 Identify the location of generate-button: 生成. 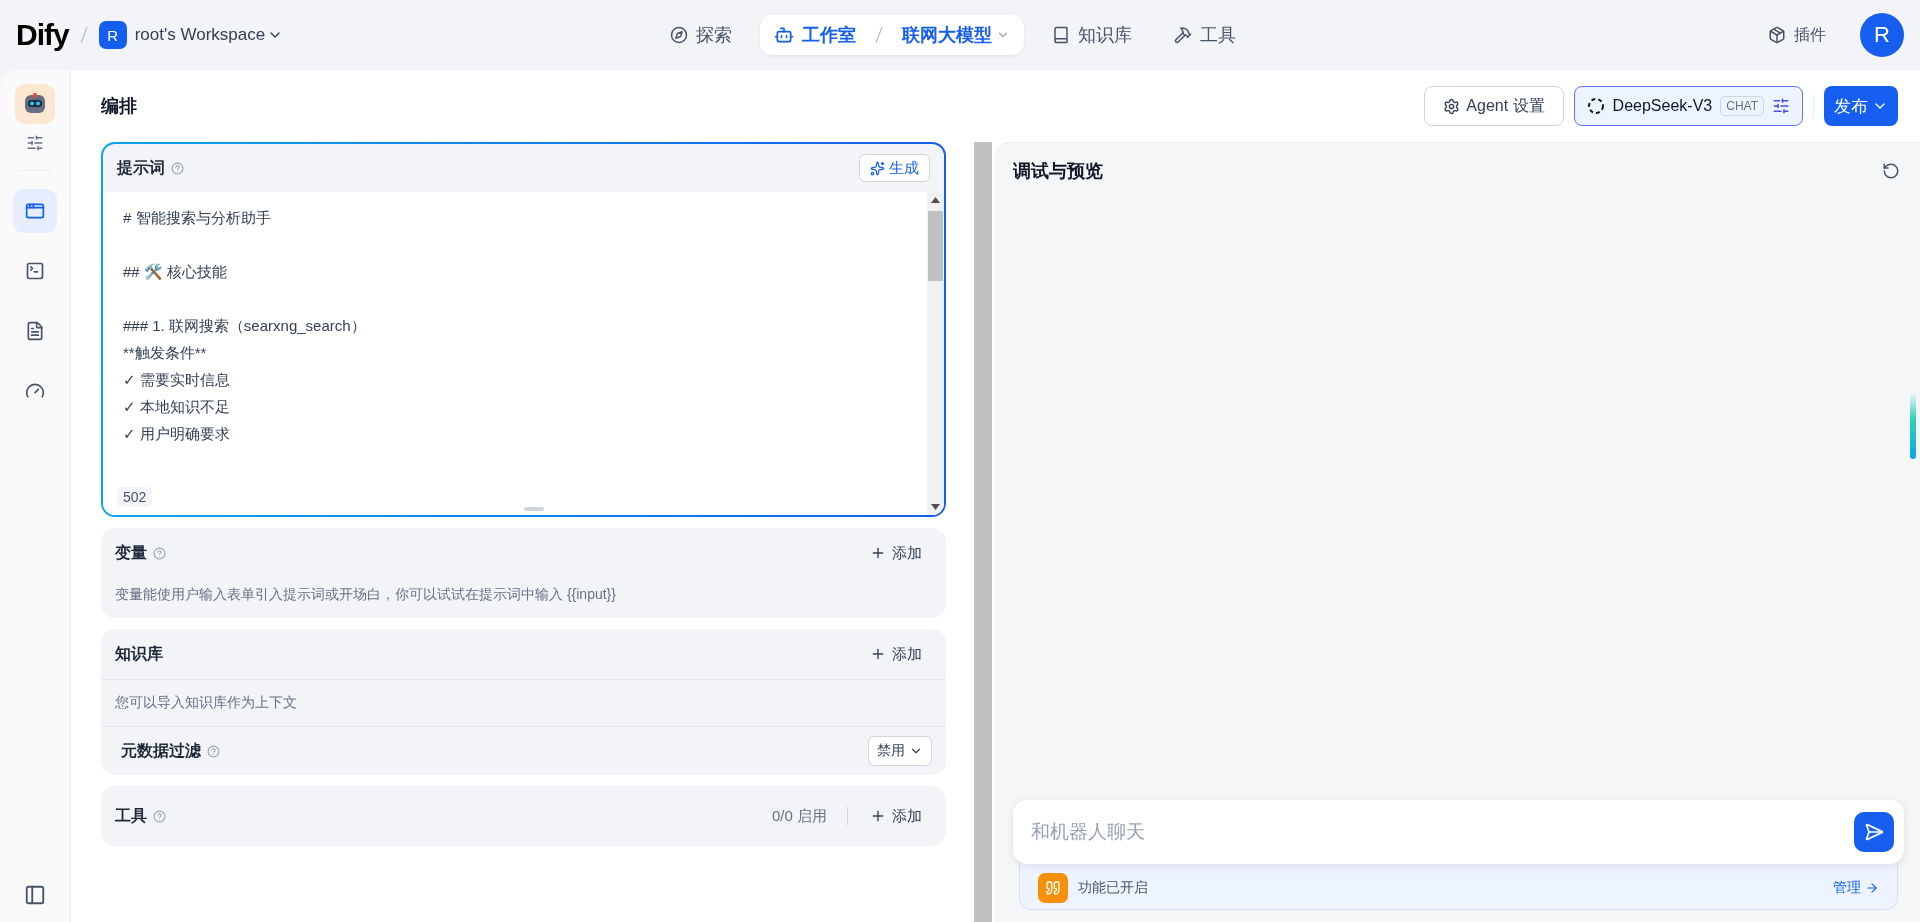
(894, 168).